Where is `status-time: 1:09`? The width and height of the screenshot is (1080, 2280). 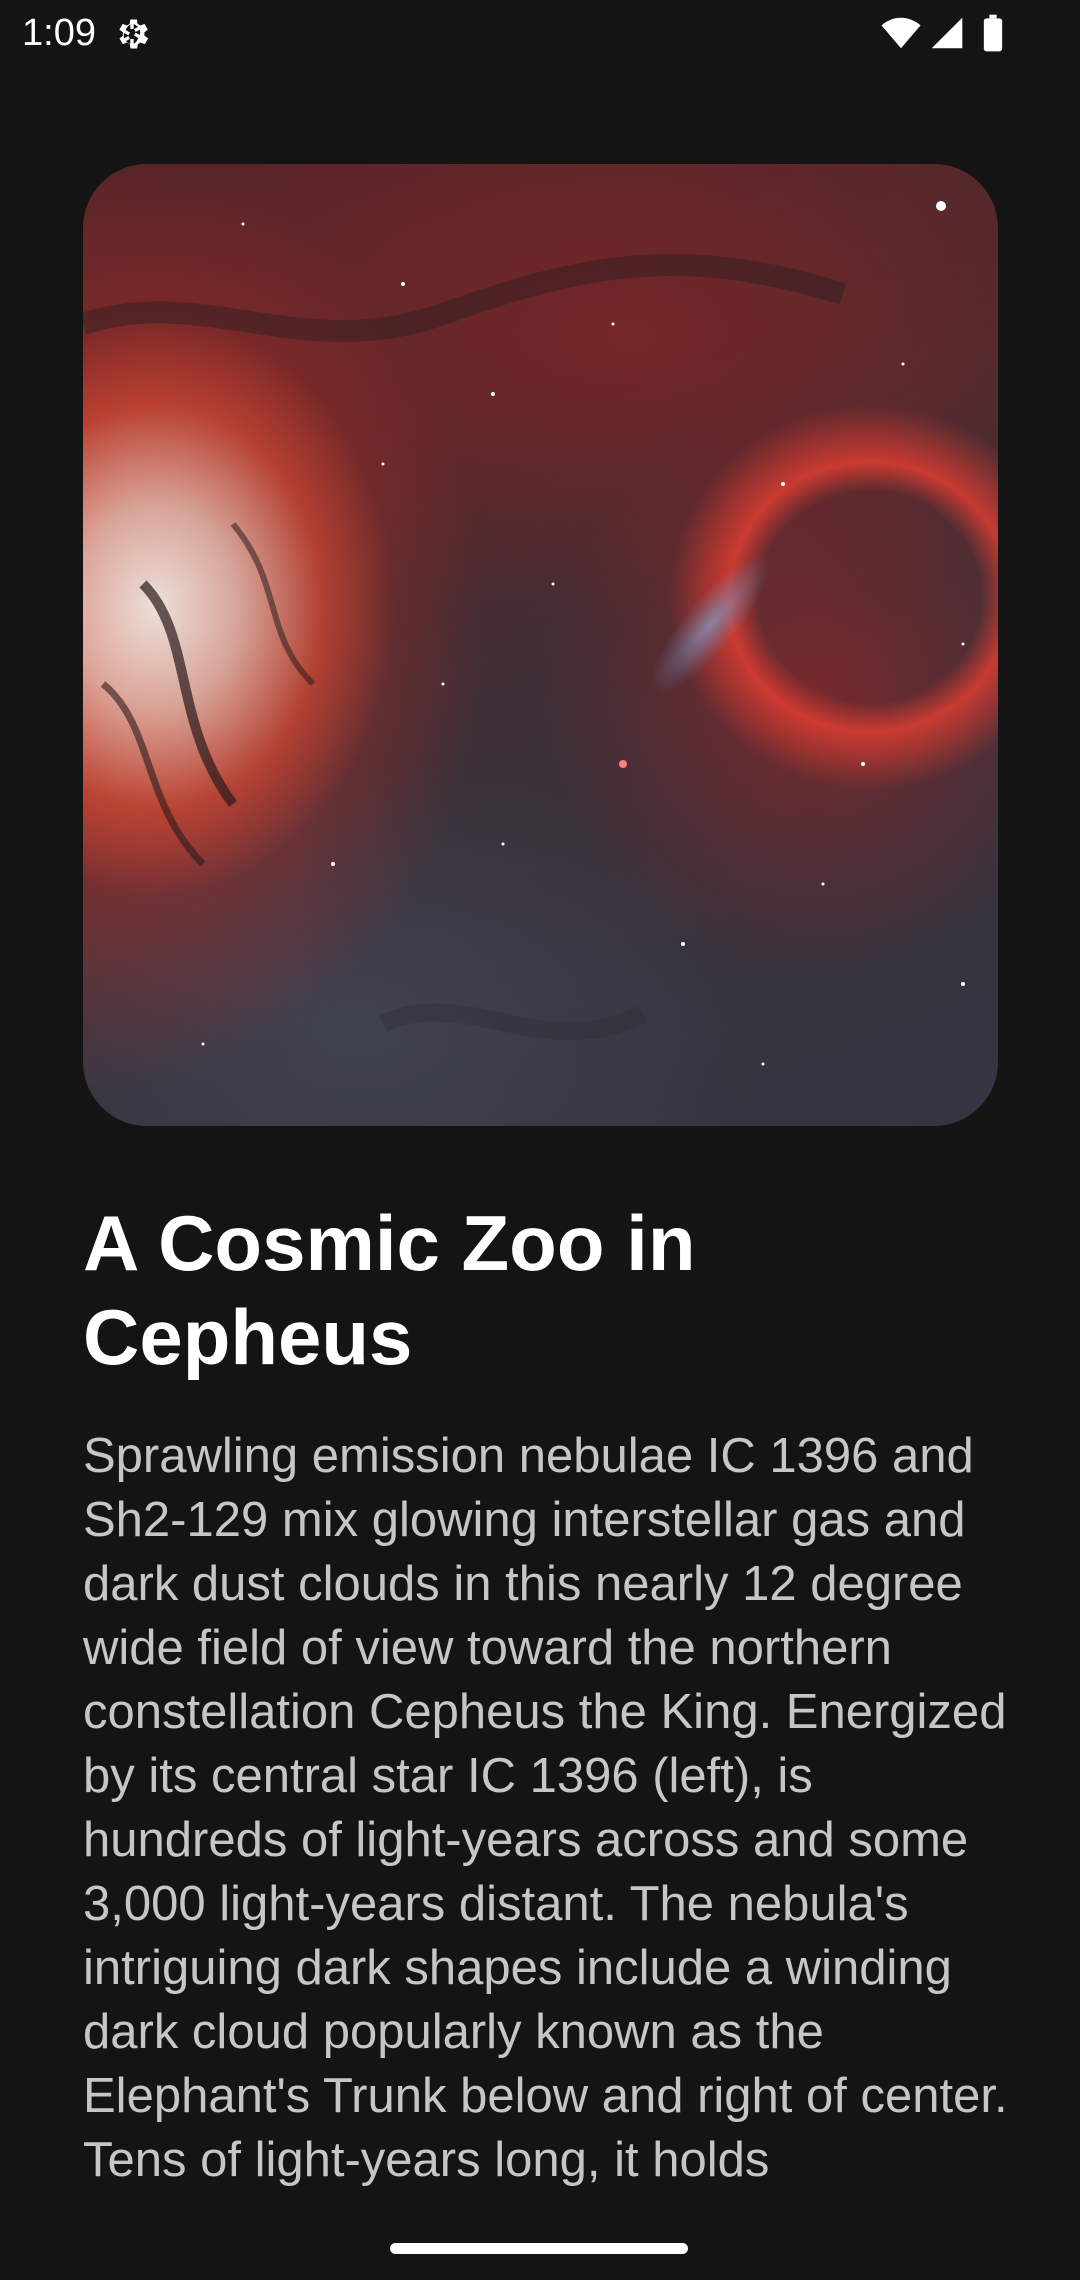
status-time: 1:09 is located at coordinates (59, 33).